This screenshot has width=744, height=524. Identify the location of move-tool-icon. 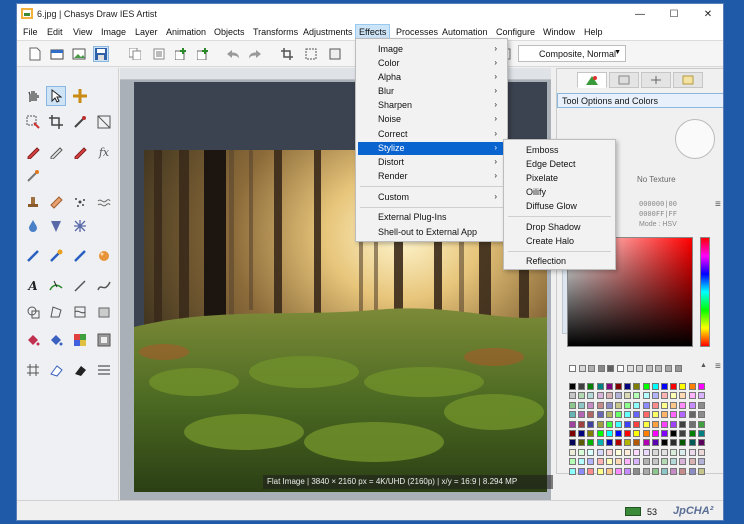
(80, 96).